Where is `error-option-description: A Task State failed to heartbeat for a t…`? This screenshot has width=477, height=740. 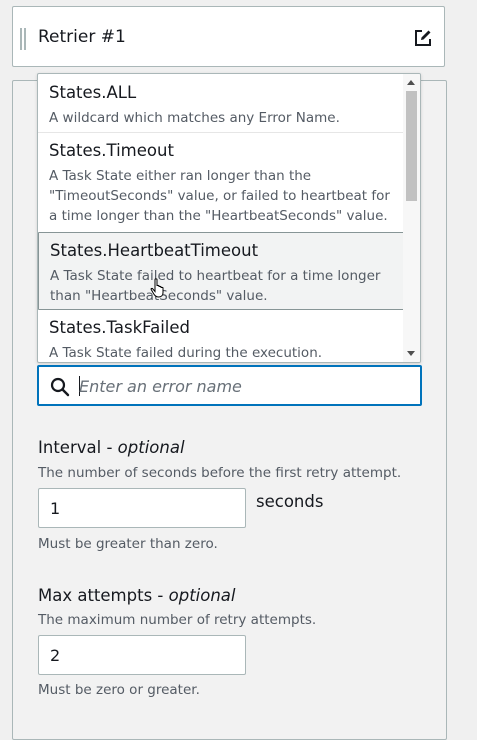 error-option-description: A Task State failed to heartbeat for a t… is located at coordinates (215, 286).